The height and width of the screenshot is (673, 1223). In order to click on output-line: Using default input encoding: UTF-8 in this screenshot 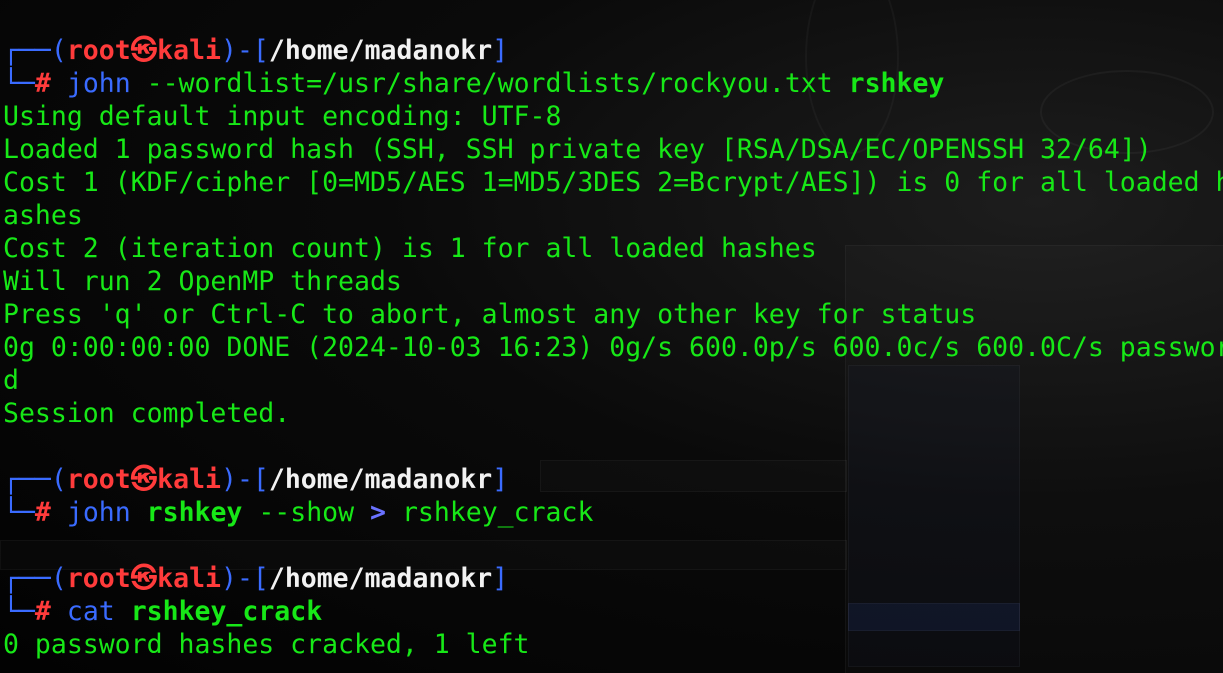, I will do `click(282, 116)`.